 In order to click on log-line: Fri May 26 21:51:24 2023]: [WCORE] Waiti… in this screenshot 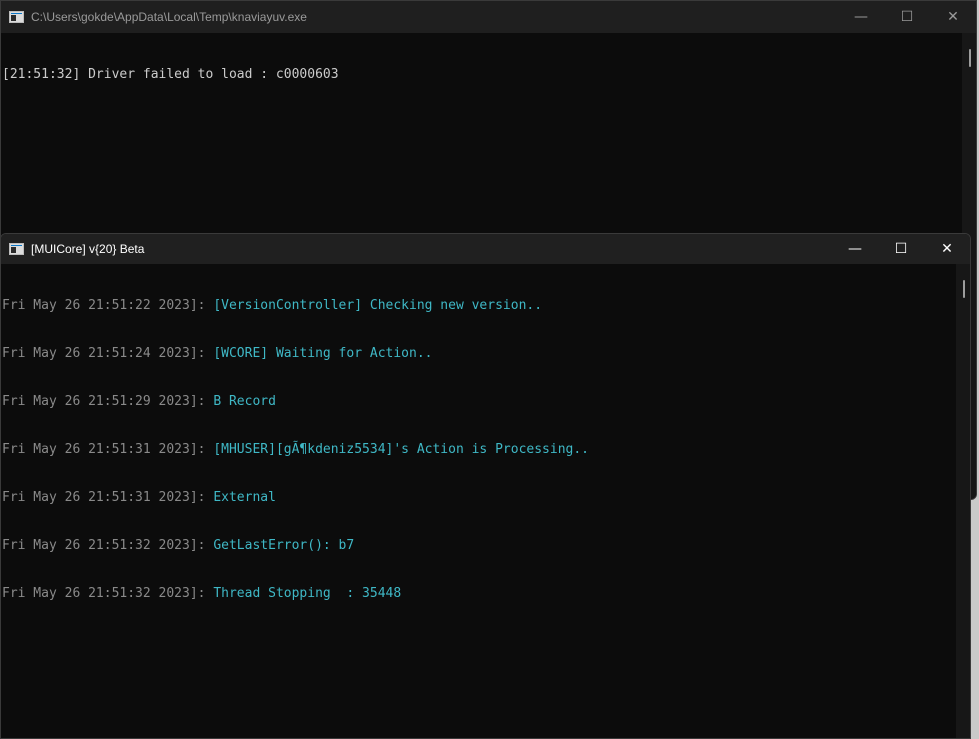, I will do `click(479, 354)`.